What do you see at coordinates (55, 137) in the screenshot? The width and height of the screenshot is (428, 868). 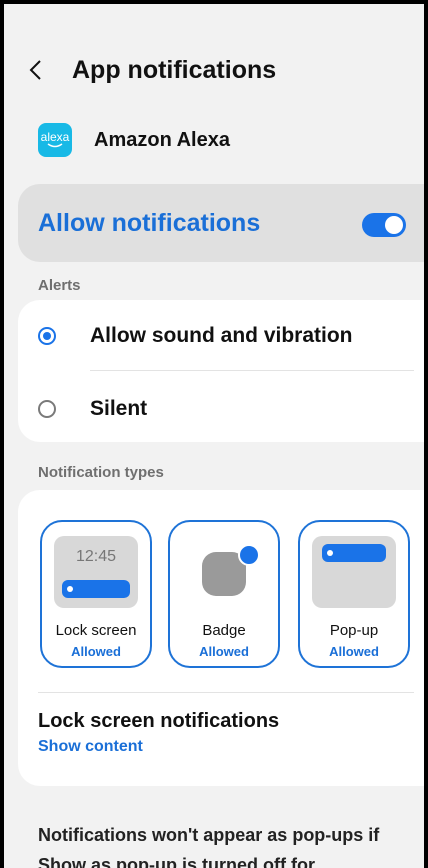 I see `app-logo-text: alexa` at bounding box center [55, 137].